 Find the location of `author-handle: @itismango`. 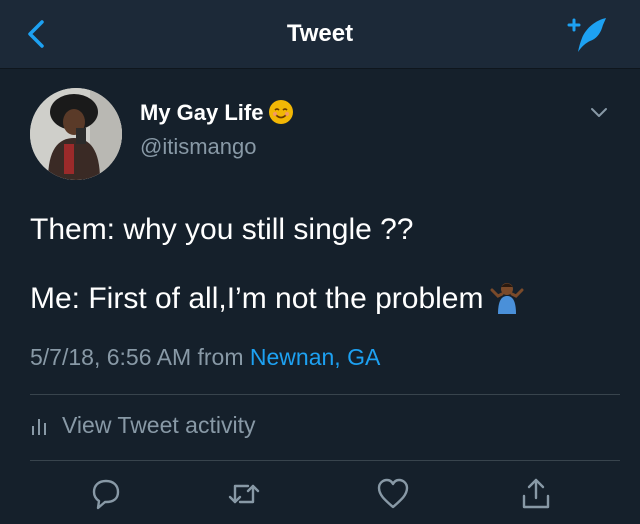

author-handle: @itismango is located at coordinates (198, 147).